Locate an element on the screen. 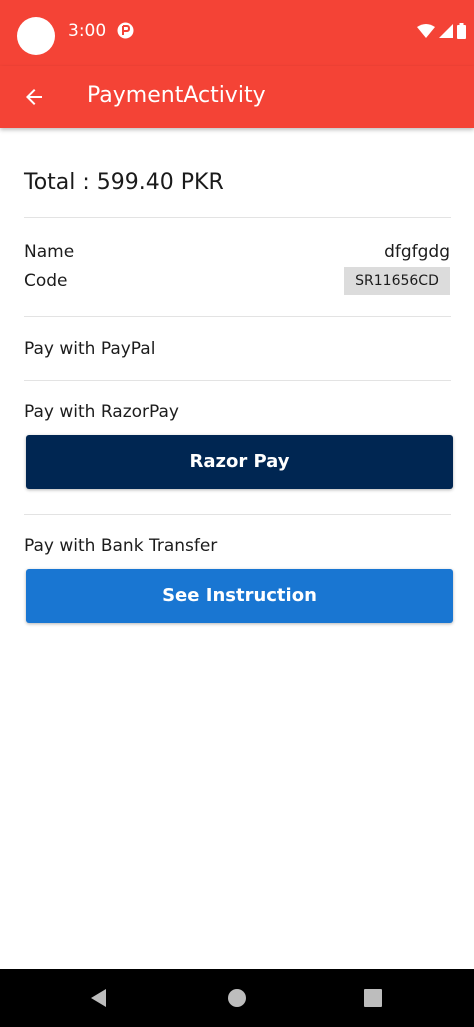 Image resolution: width=474 pixels, height=1027 pixels. wifi-icon is located at coordinates (426, 31).